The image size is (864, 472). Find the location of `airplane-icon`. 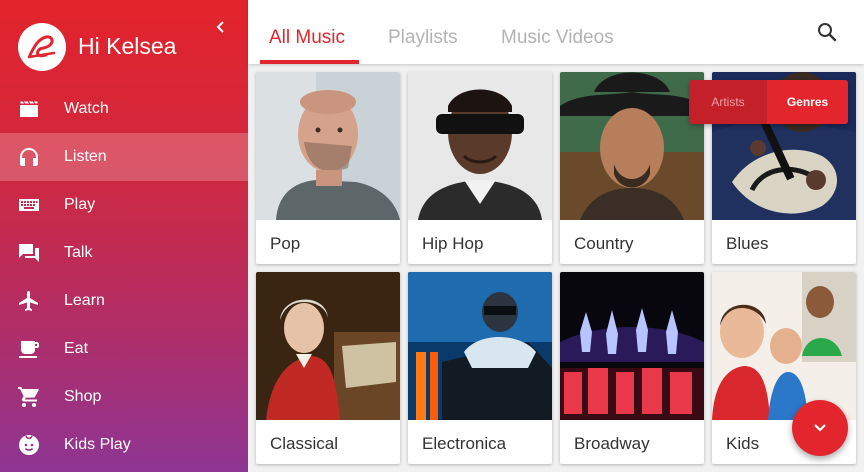

airplane-icon is located at coordinates (29, 301).